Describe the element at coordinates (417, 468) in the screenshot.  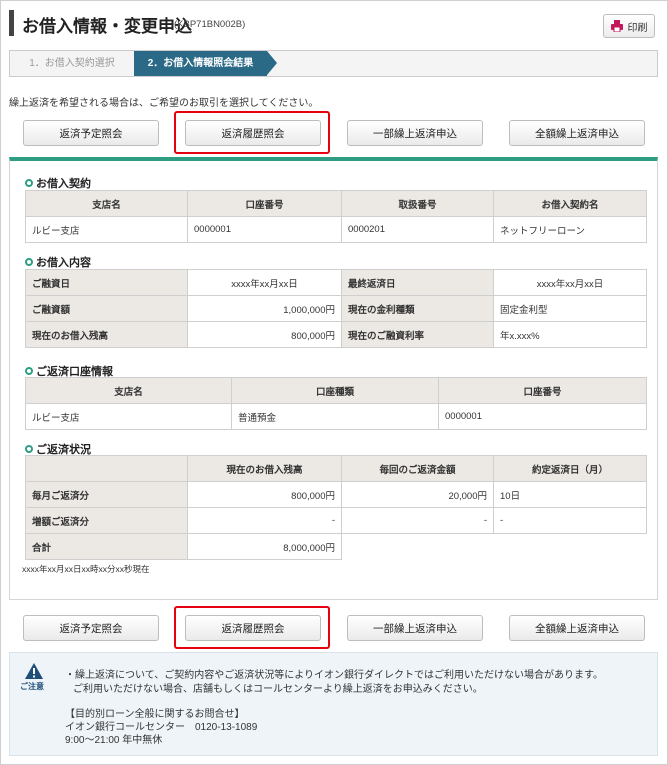
I see `header-payment-amount: 毎回のご返済金額` at that location.